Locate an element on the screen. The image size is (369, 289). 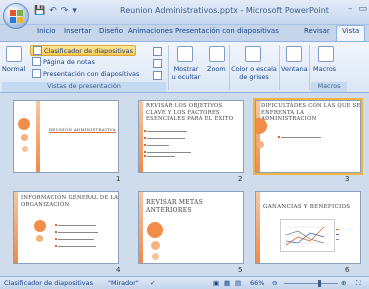
slide-thumbnail: Reunión administrativa is located at coordinates (66, 136).